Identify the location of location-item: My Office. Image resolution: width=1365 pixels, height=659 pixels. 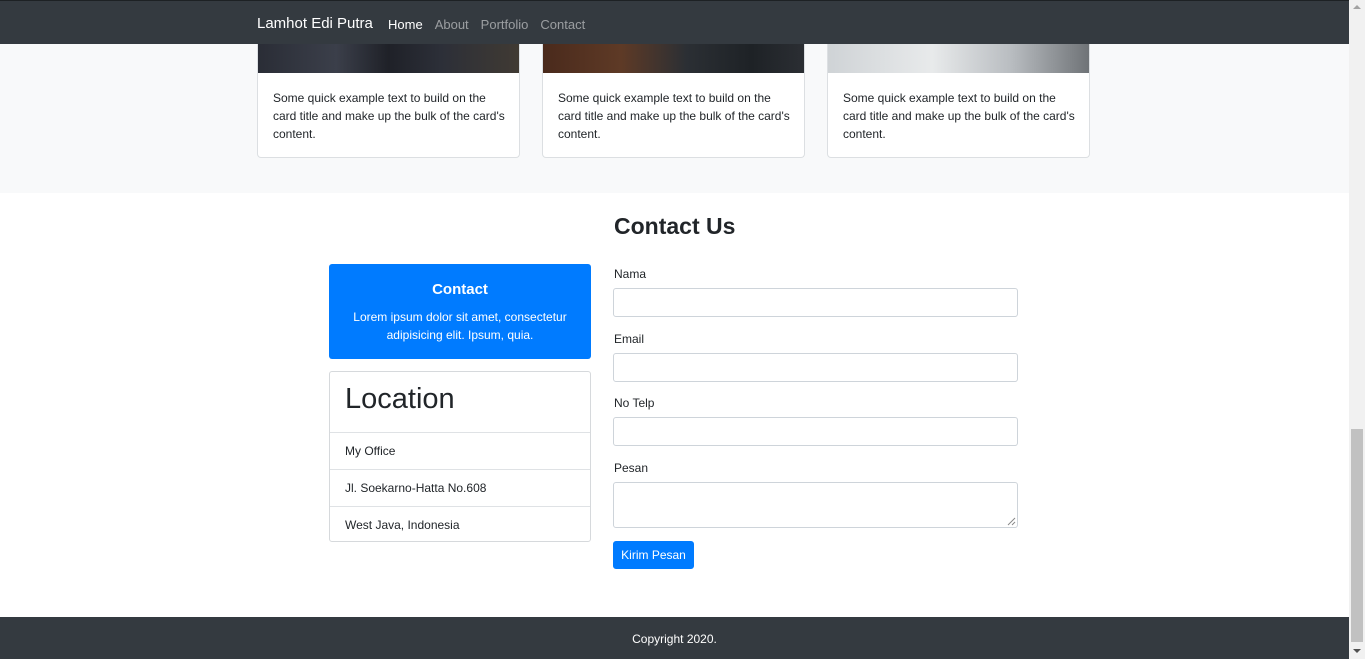
(460, 450).